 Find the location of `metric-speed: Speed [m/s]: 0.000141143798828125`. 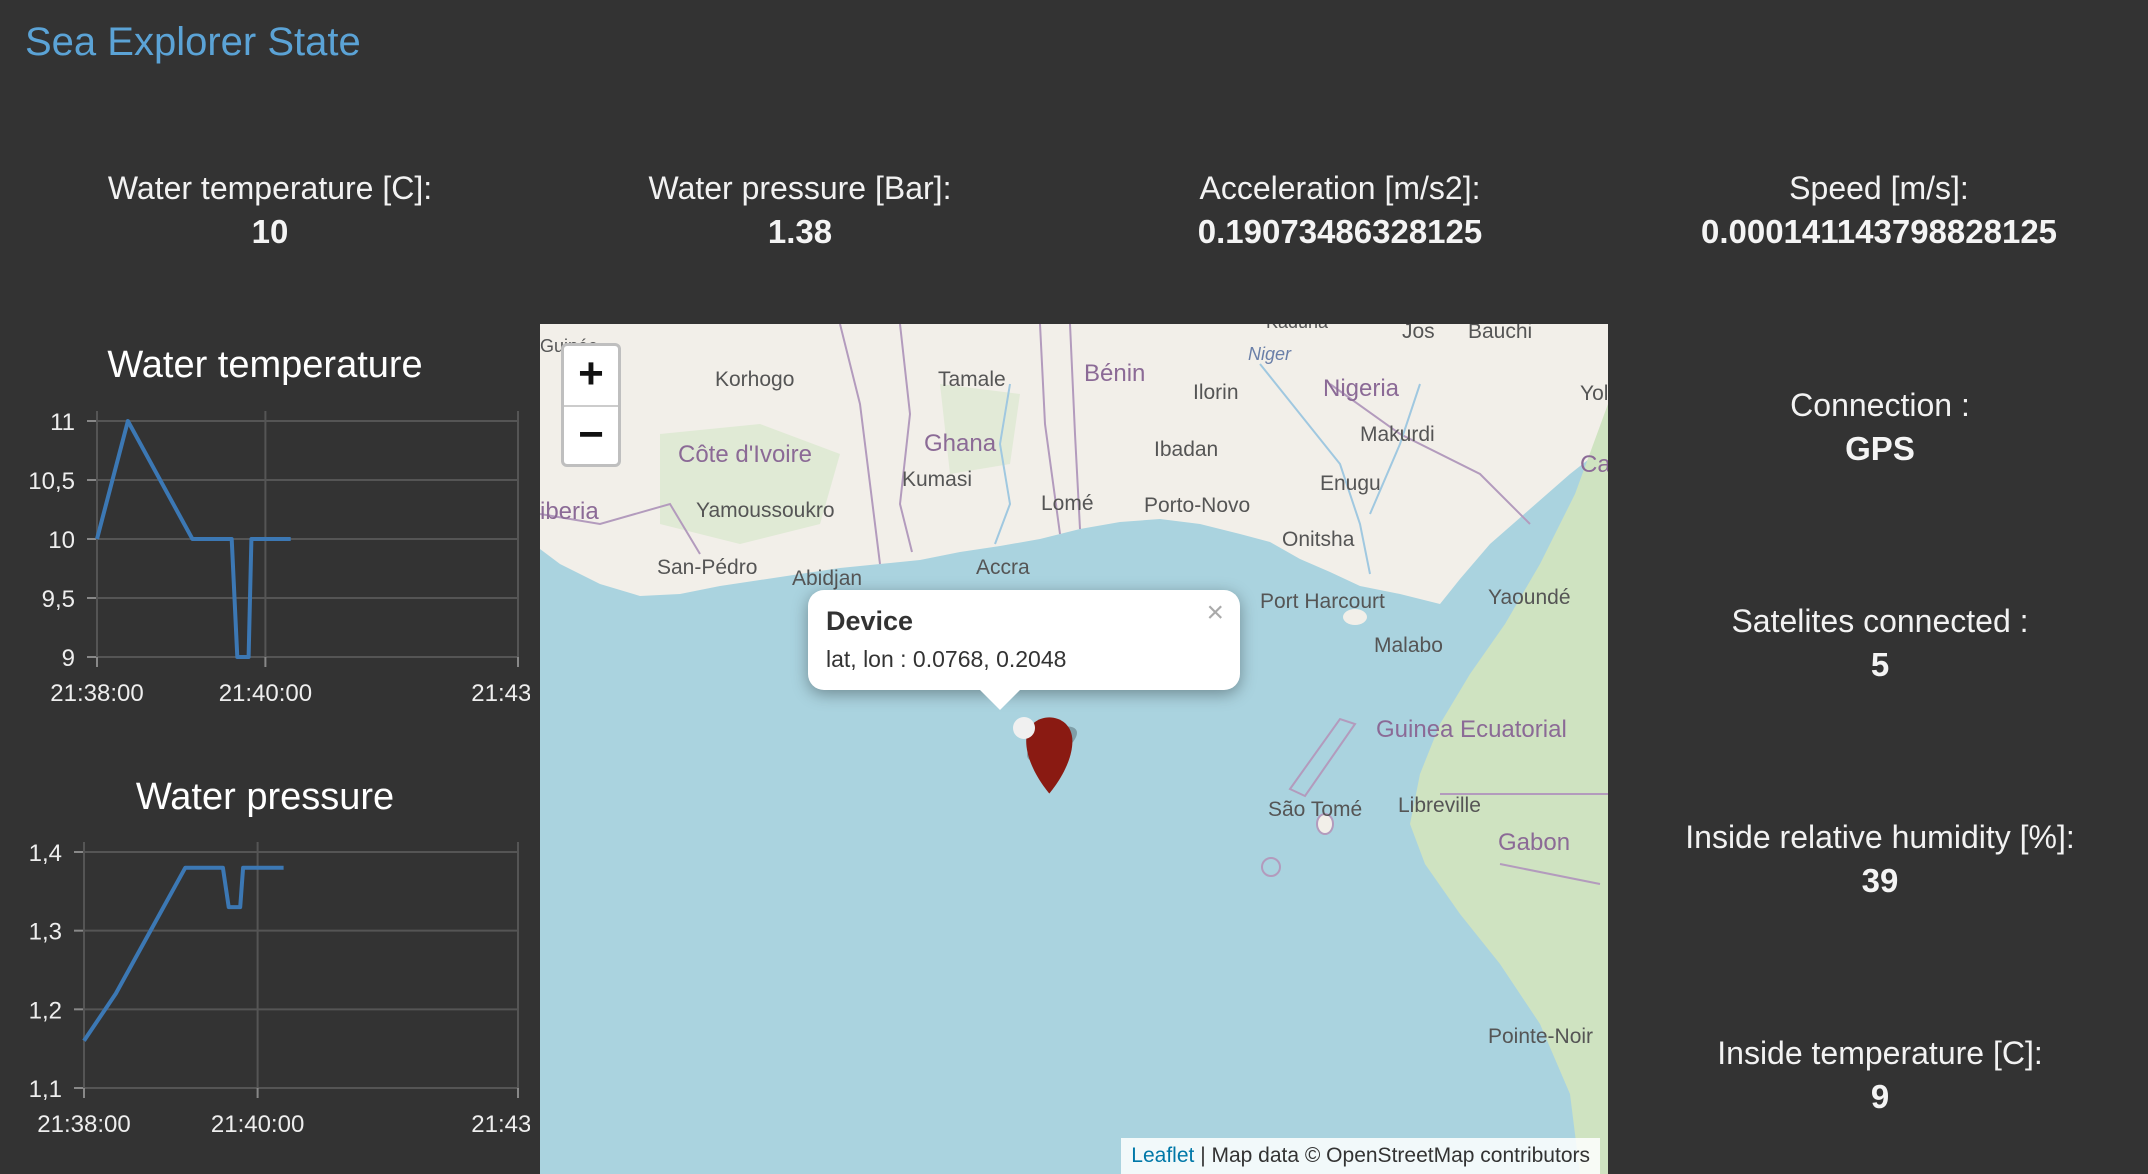

metric-speed: Speed [m/s]: 0.000141143798828125 is located at coordinates (1878, 210).